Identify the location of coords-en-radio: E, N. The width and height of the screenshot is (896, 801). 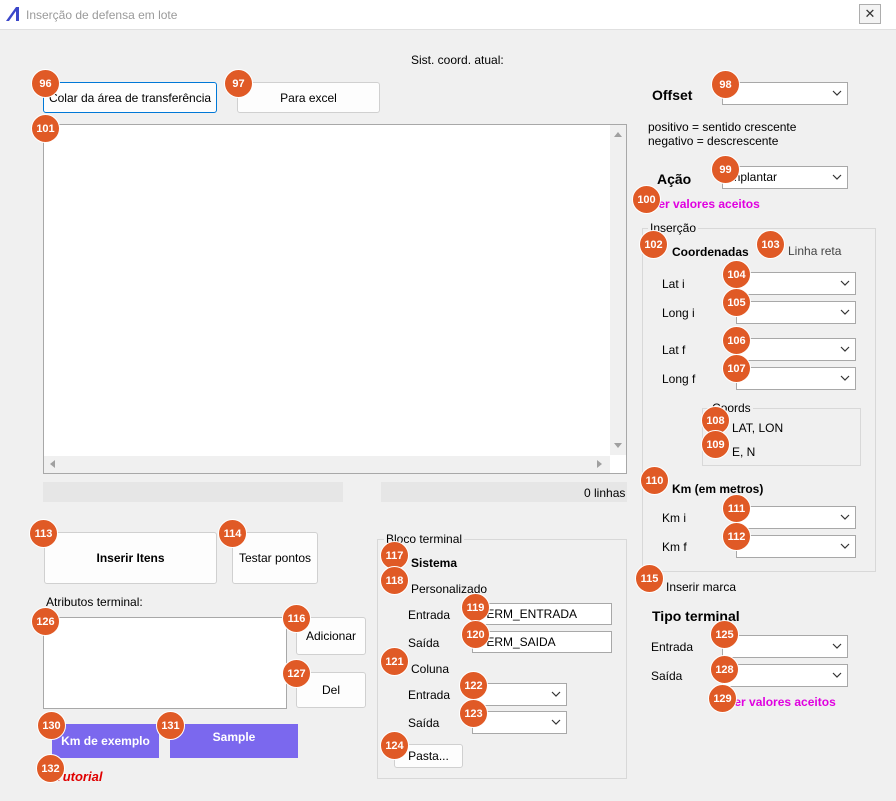
(743, 452).